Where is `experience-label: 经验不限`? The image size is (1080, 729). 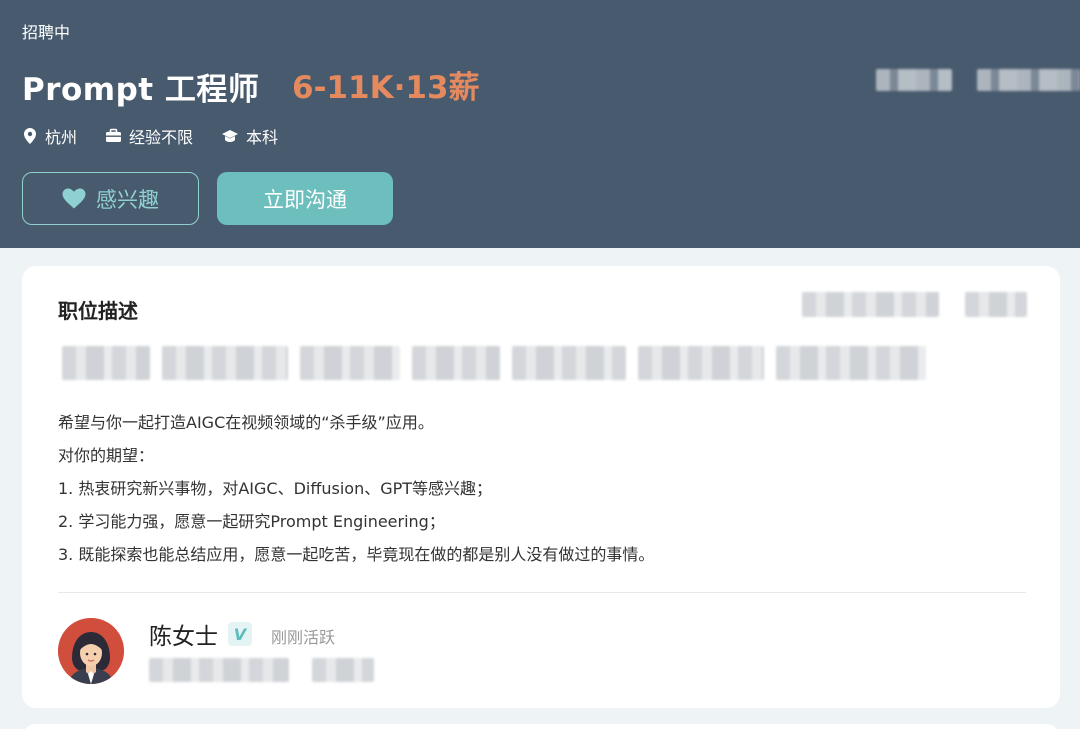 experience-label: 经验不限 is located at coordinates (161, 137).